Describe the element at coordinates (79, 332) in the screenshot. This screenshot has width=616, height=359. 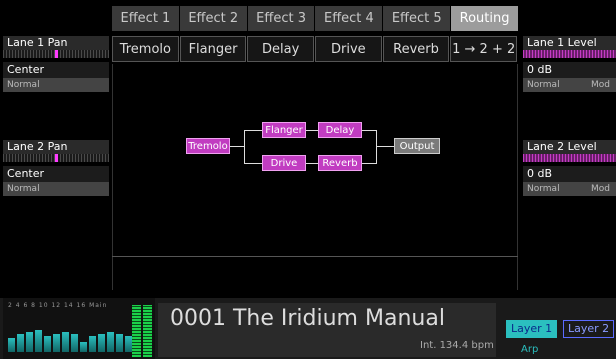
I see `channel-level-bars` at that location.